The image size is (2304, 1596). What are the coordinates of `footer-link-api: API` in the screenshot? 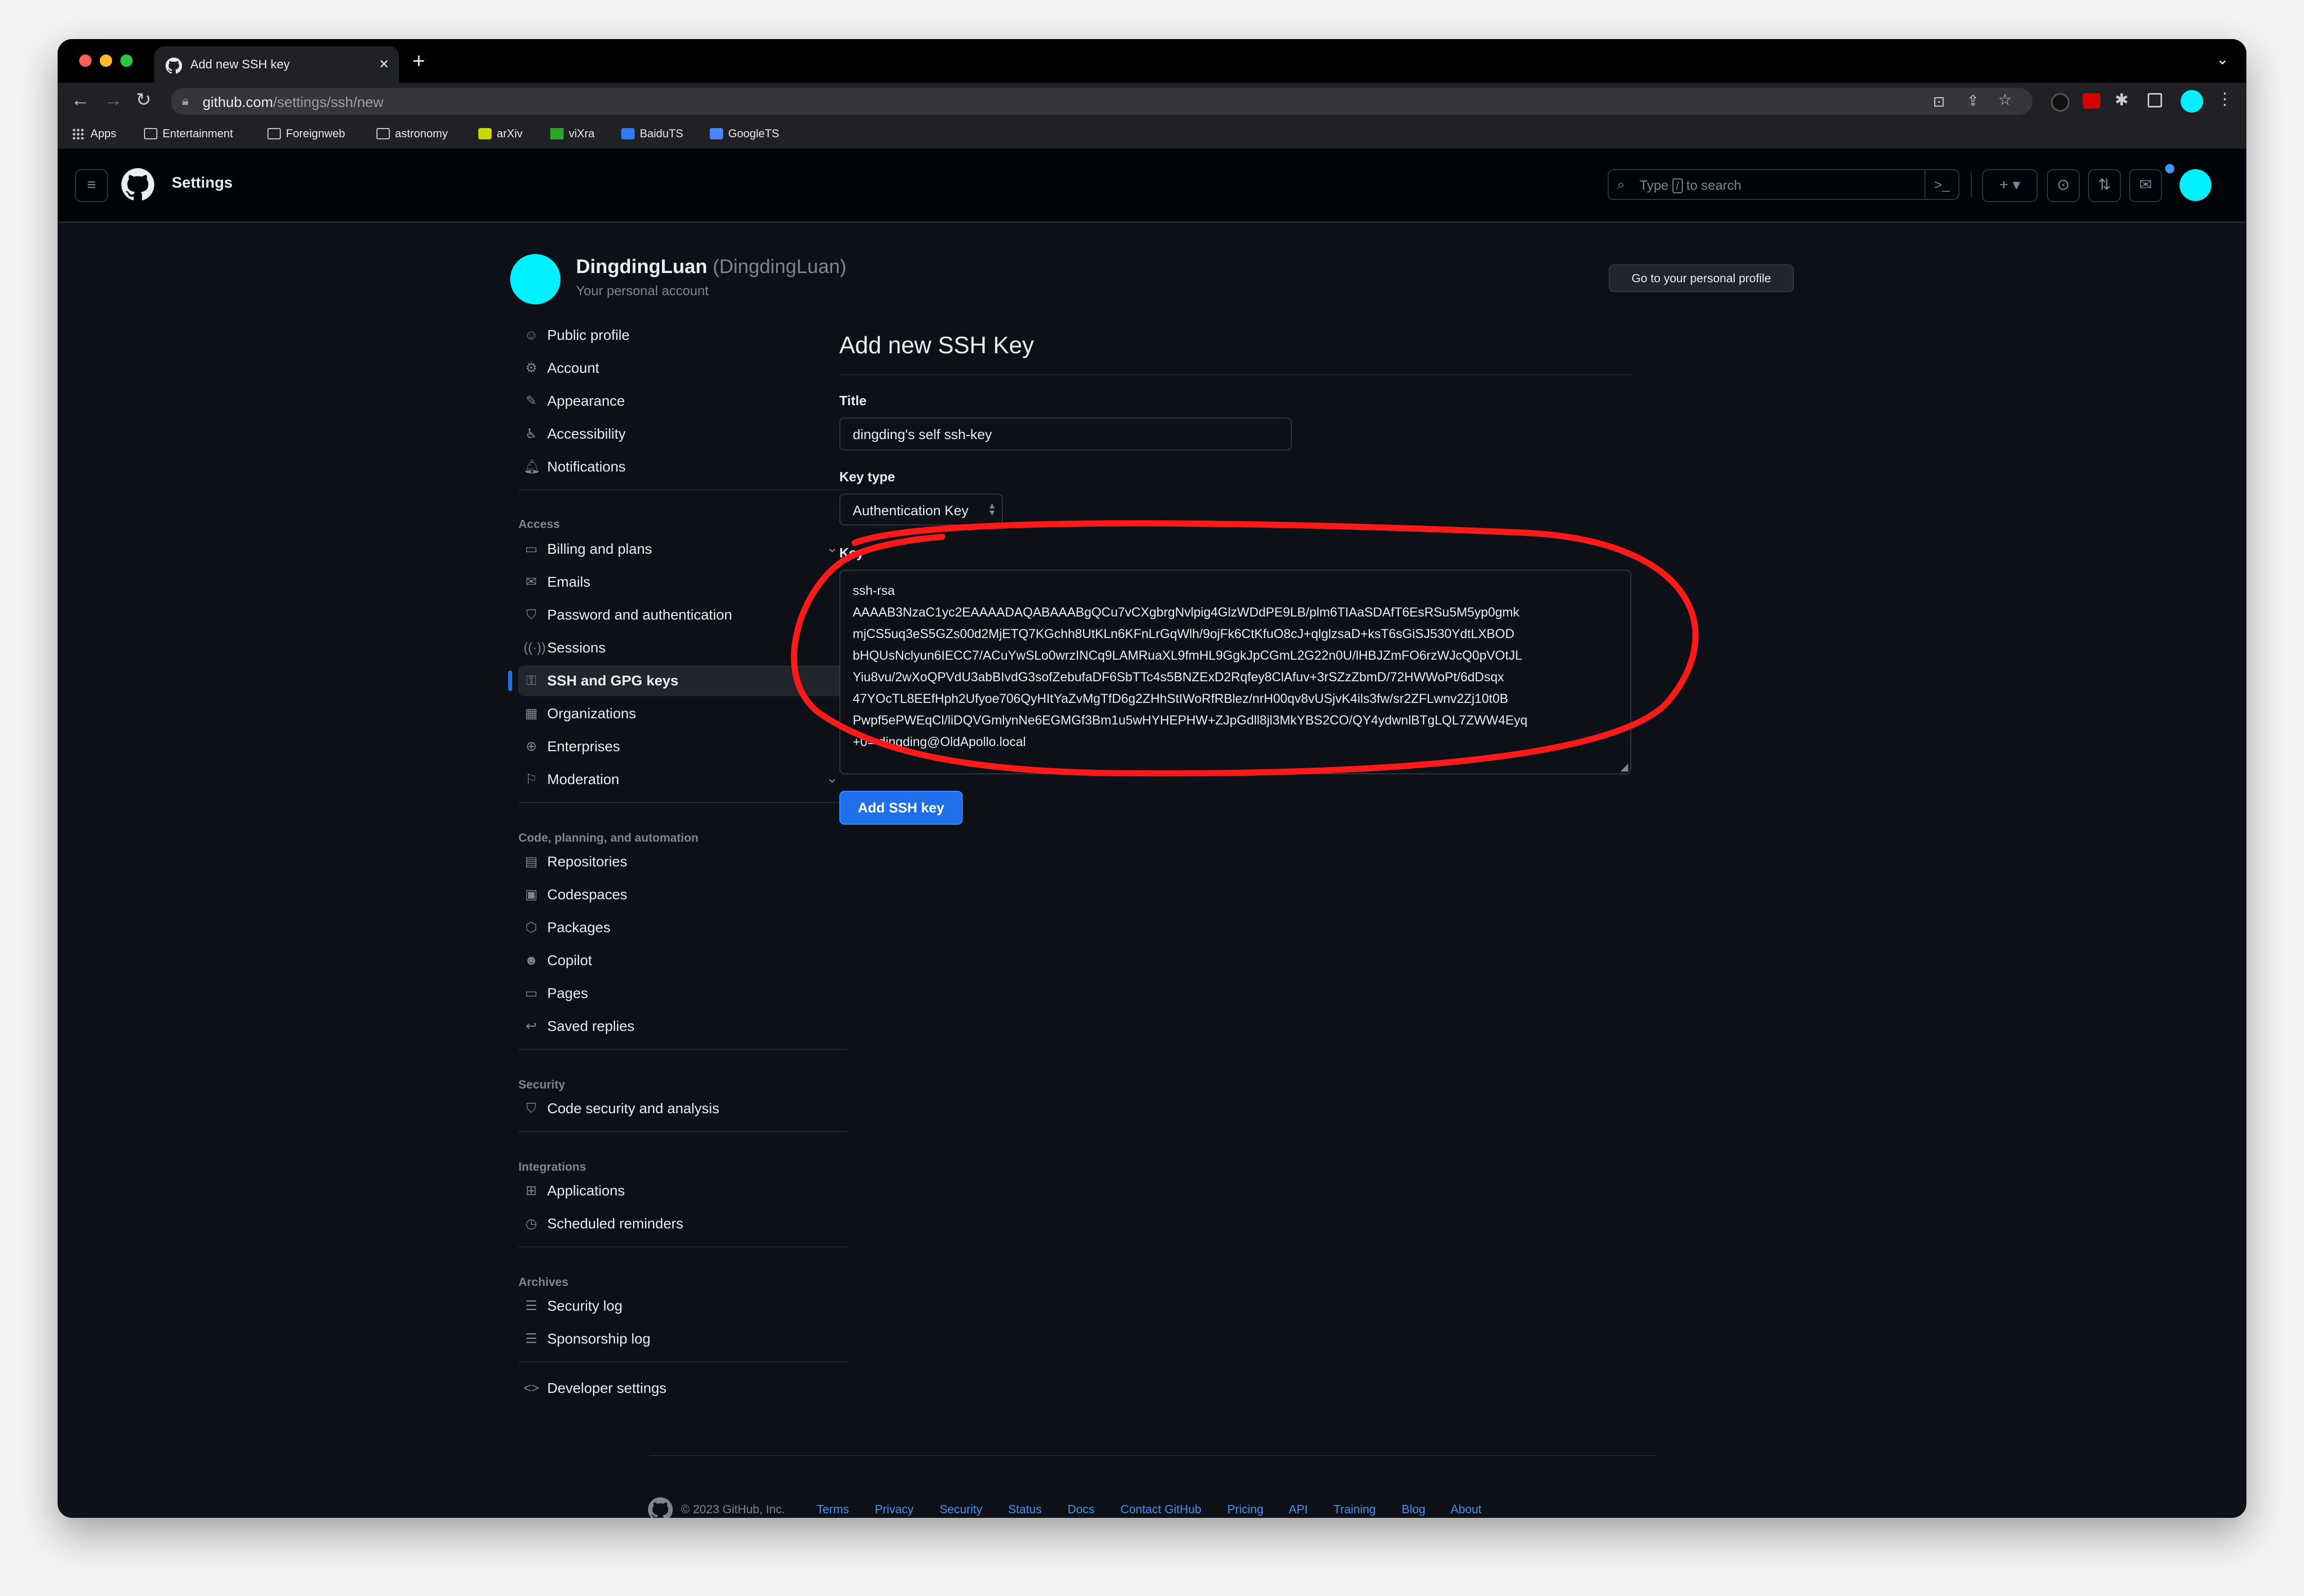 It's located at (1298, 1509).